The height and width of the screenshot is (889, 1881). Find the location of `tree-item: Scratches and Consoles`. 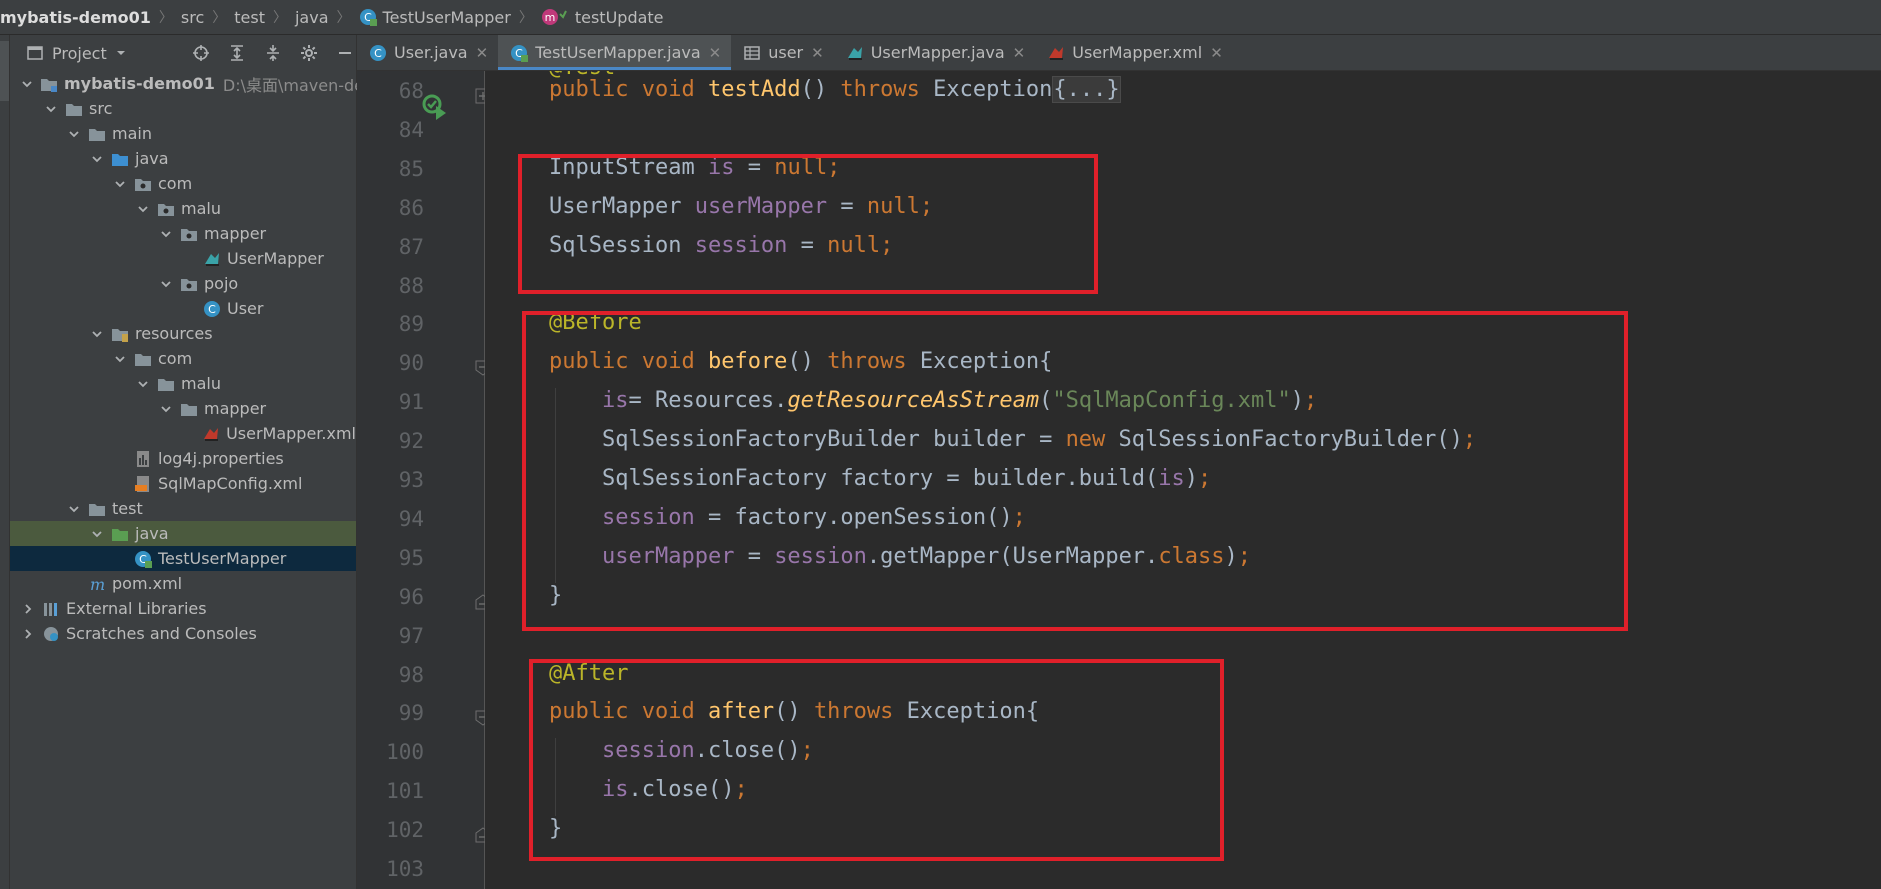

tree-item: Scratches and Consoles is located at coordinates (183, 633).